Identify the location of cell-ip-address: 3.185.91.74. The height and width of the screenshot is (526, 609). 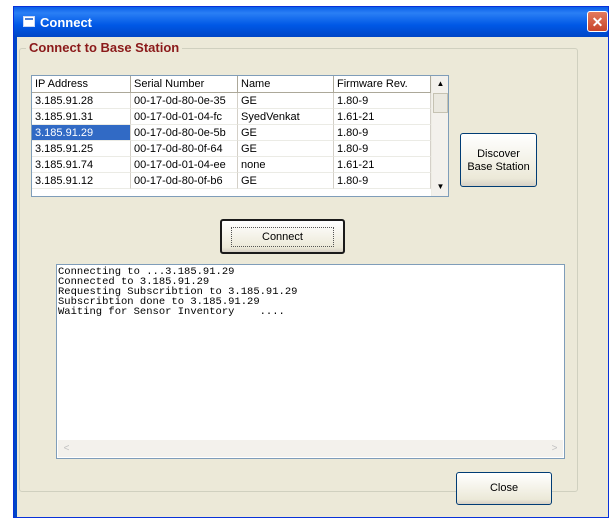
(81, 165).